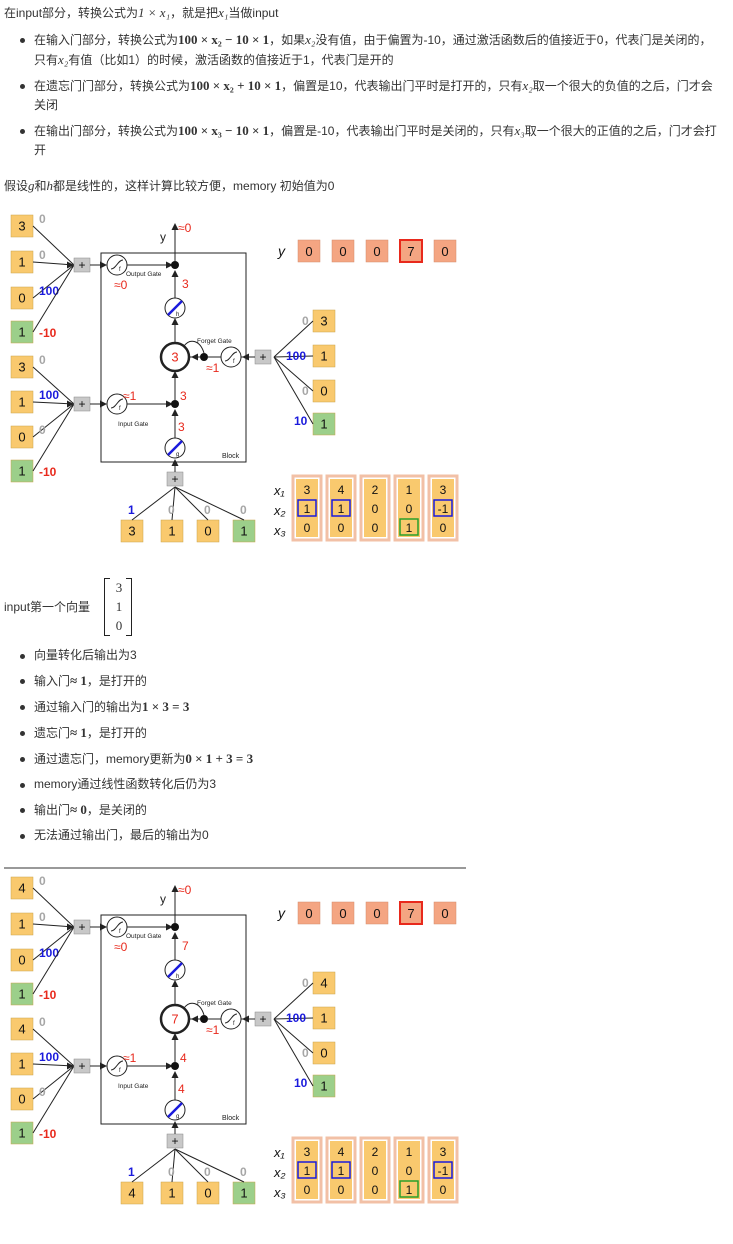 This screenshot has height=1244, width=733. Describe the element at coordinates (207, 1193) in the screenshot. I see `cell-input-box-value: 0` at that location.